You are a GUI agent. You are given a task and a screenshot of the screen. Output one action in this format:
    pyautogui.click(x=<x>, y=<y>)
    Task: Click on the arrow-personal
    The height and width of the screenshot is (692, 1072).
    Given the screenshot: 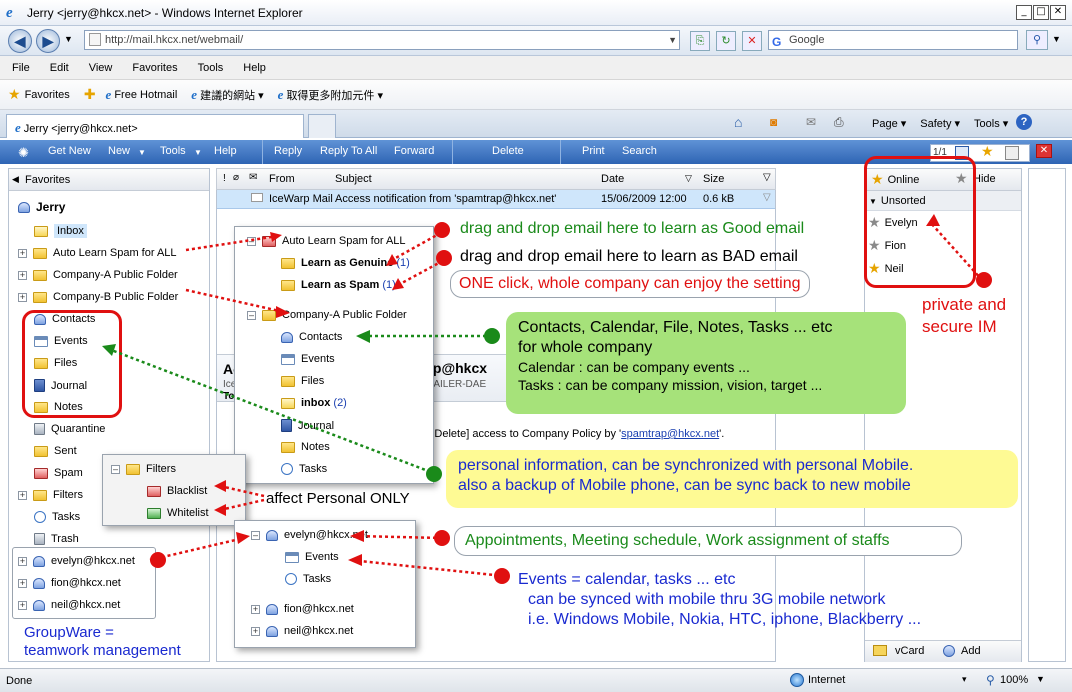 What is the action you would take?
    pyautogui.click(x=271, y=411)
    